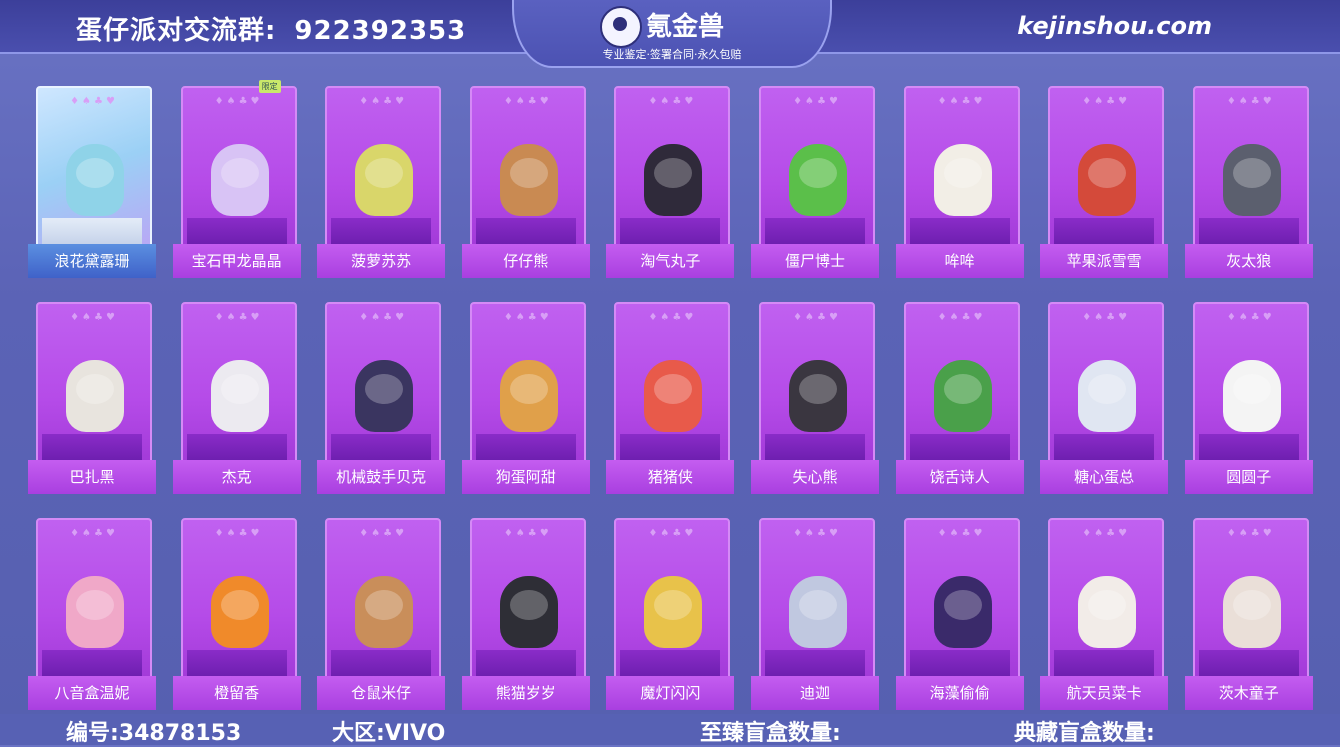 This screenshot has width=1340, height=747. Describe the element at coordinates (670, 693) in the screenshot. I see `skin-name: 魔灯闪闪` at that location.